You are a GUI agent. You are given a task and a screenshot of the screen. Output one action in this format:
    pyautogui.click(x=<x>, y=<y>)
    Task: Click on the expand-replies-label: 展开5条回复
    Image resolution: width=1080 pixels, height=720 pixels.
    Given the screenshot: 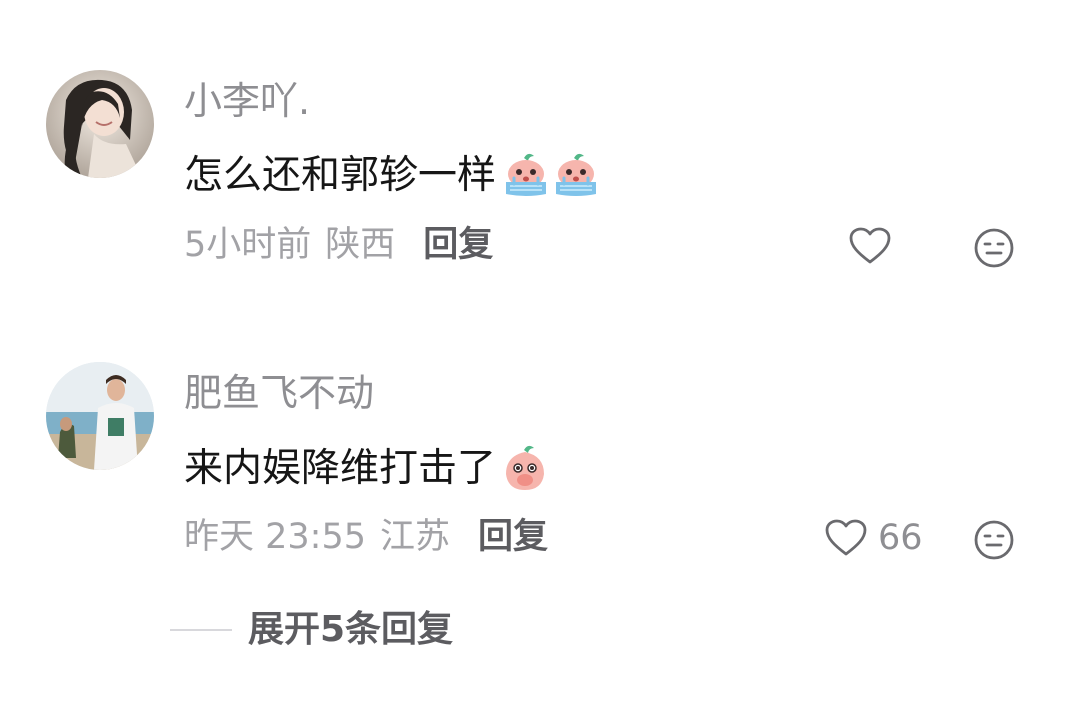 What is the action you would take?
    pyautogui.click(x=351, y=629)
    